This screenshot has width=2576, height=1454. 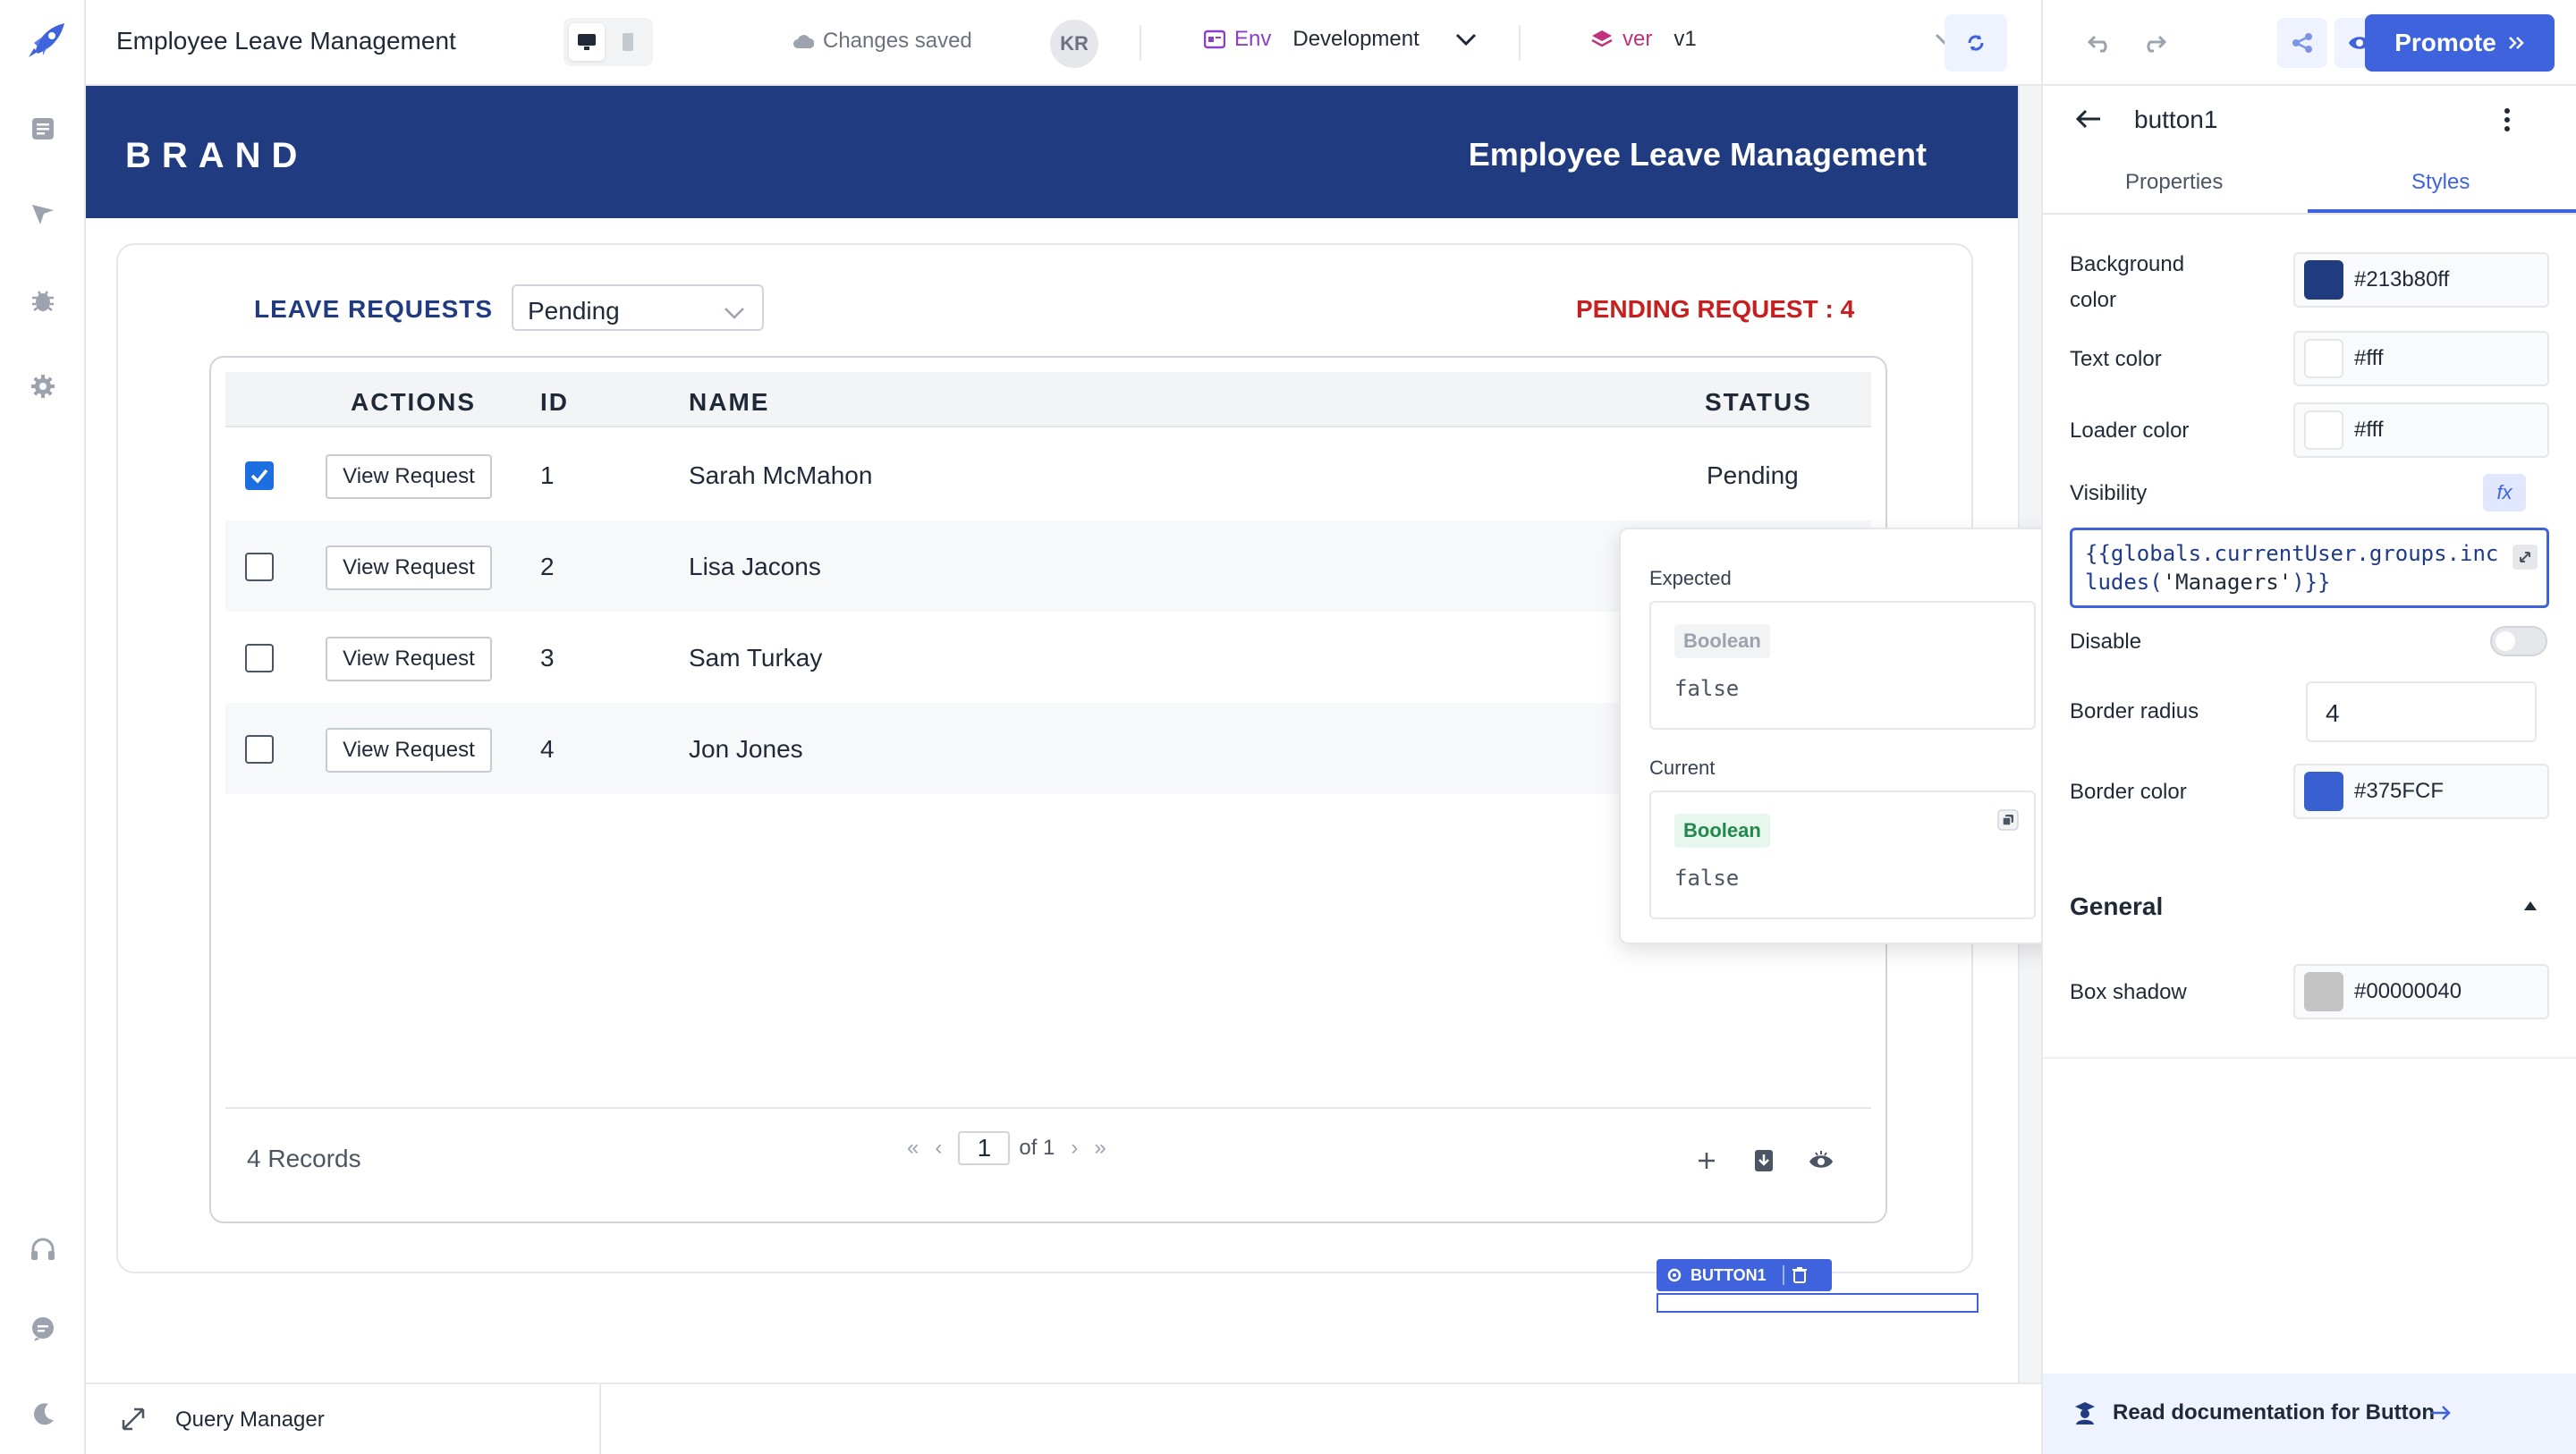 I want to click on refresh-icon, so click(x=1976, y=43).